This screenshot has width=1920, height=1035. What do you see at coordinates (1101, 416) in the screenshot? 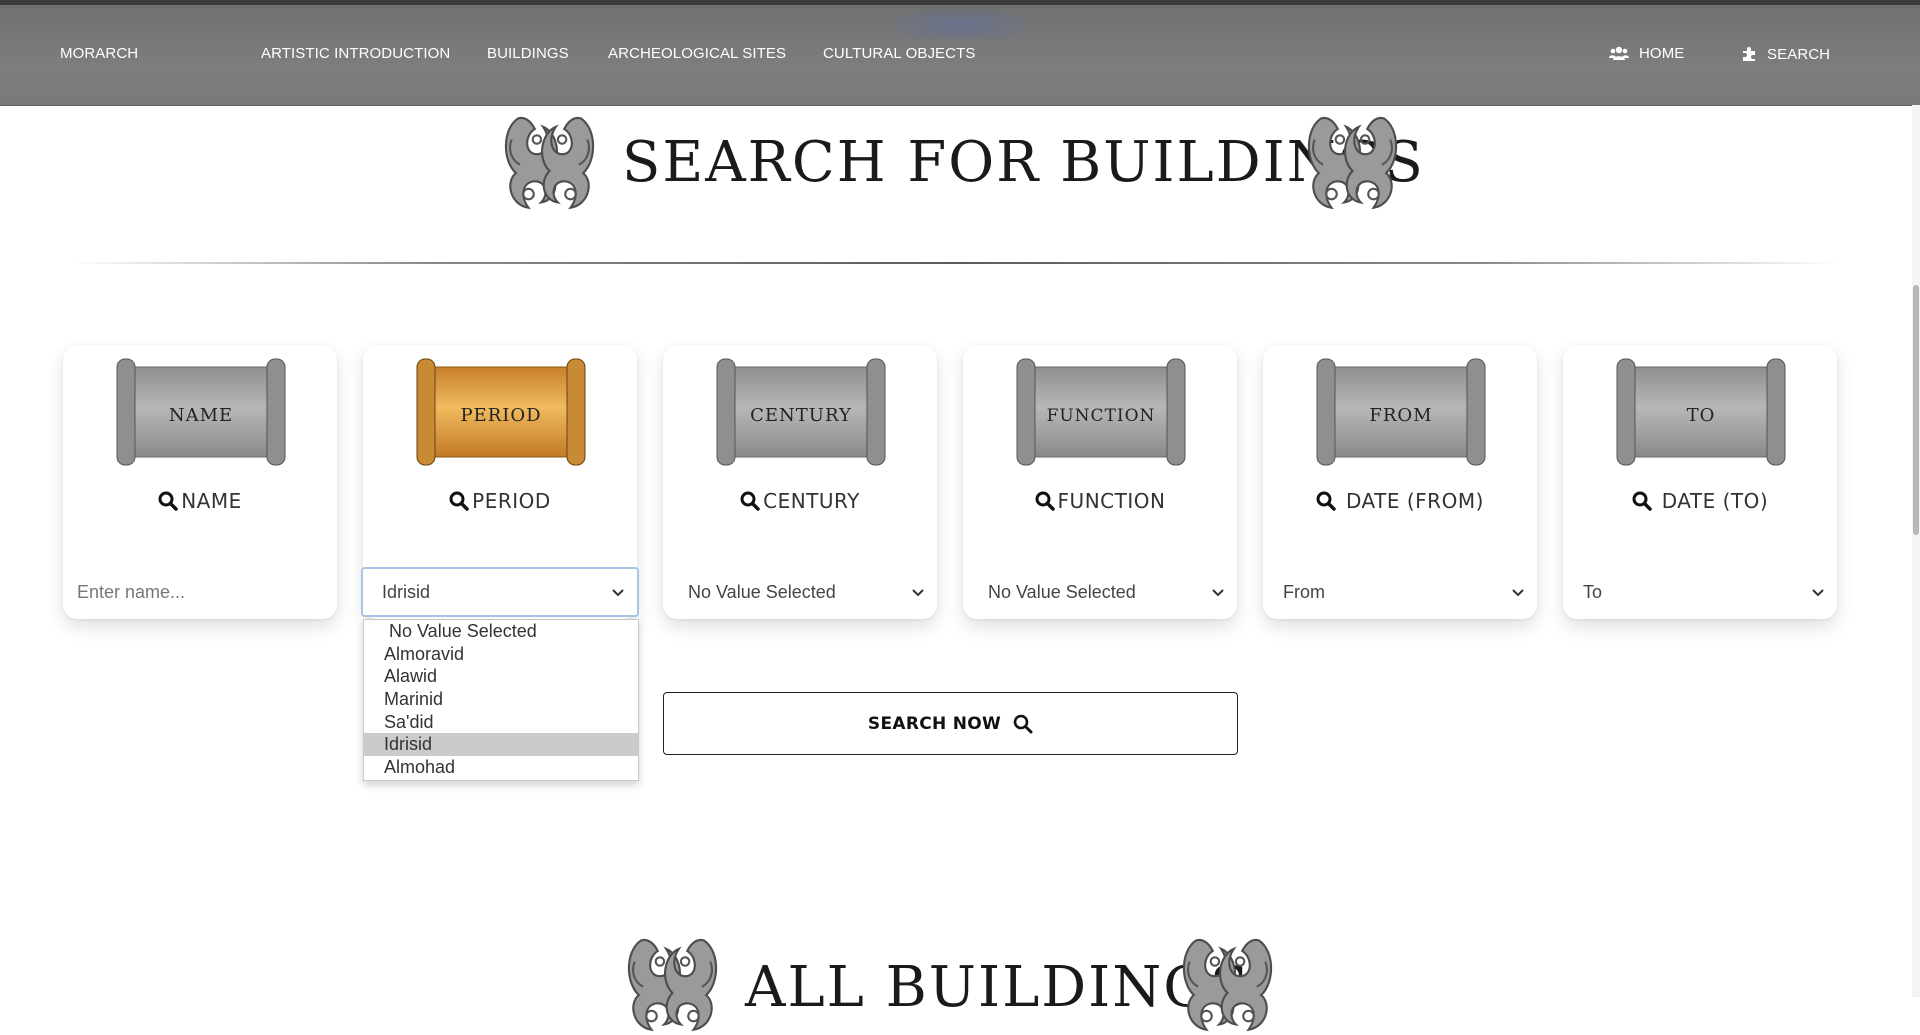
I see `scroll-text-function: FUNCTION` at bounding box center [1101, 416].